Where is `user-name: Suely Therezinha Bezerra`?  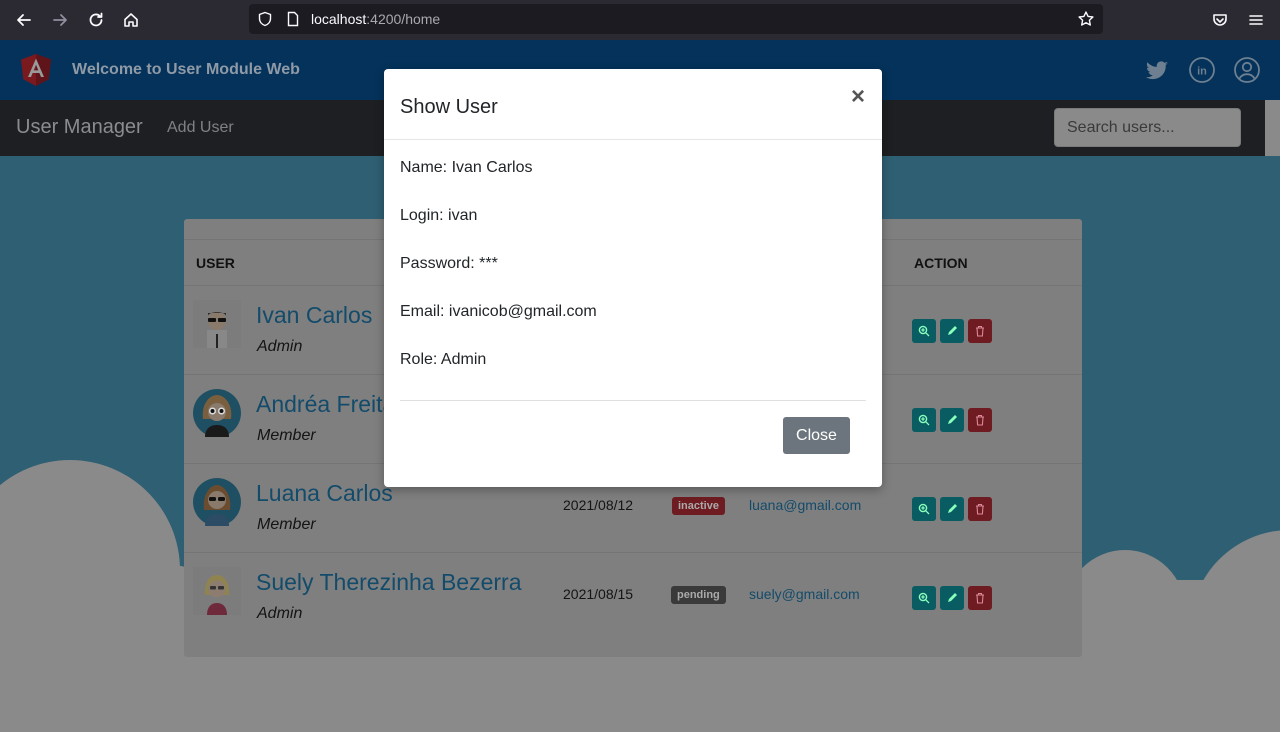 user-name: Suely Therezinha Bezerra is located at coordinates (389, 582).